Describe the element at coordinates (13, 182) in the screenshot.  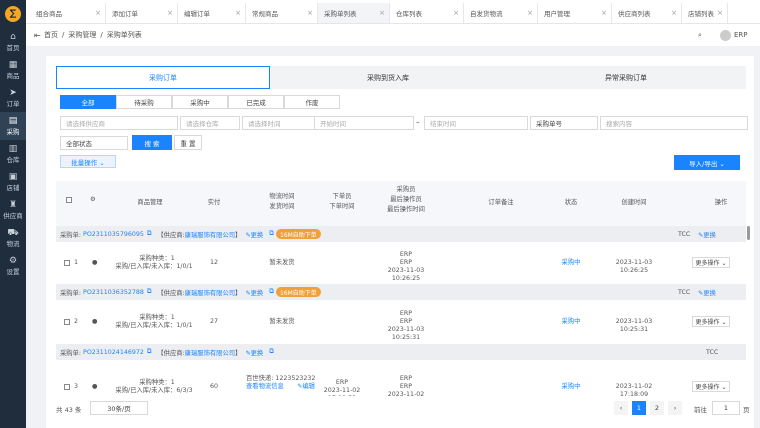
I see `sidebar-item-5: ▣ 店铺` at that location.